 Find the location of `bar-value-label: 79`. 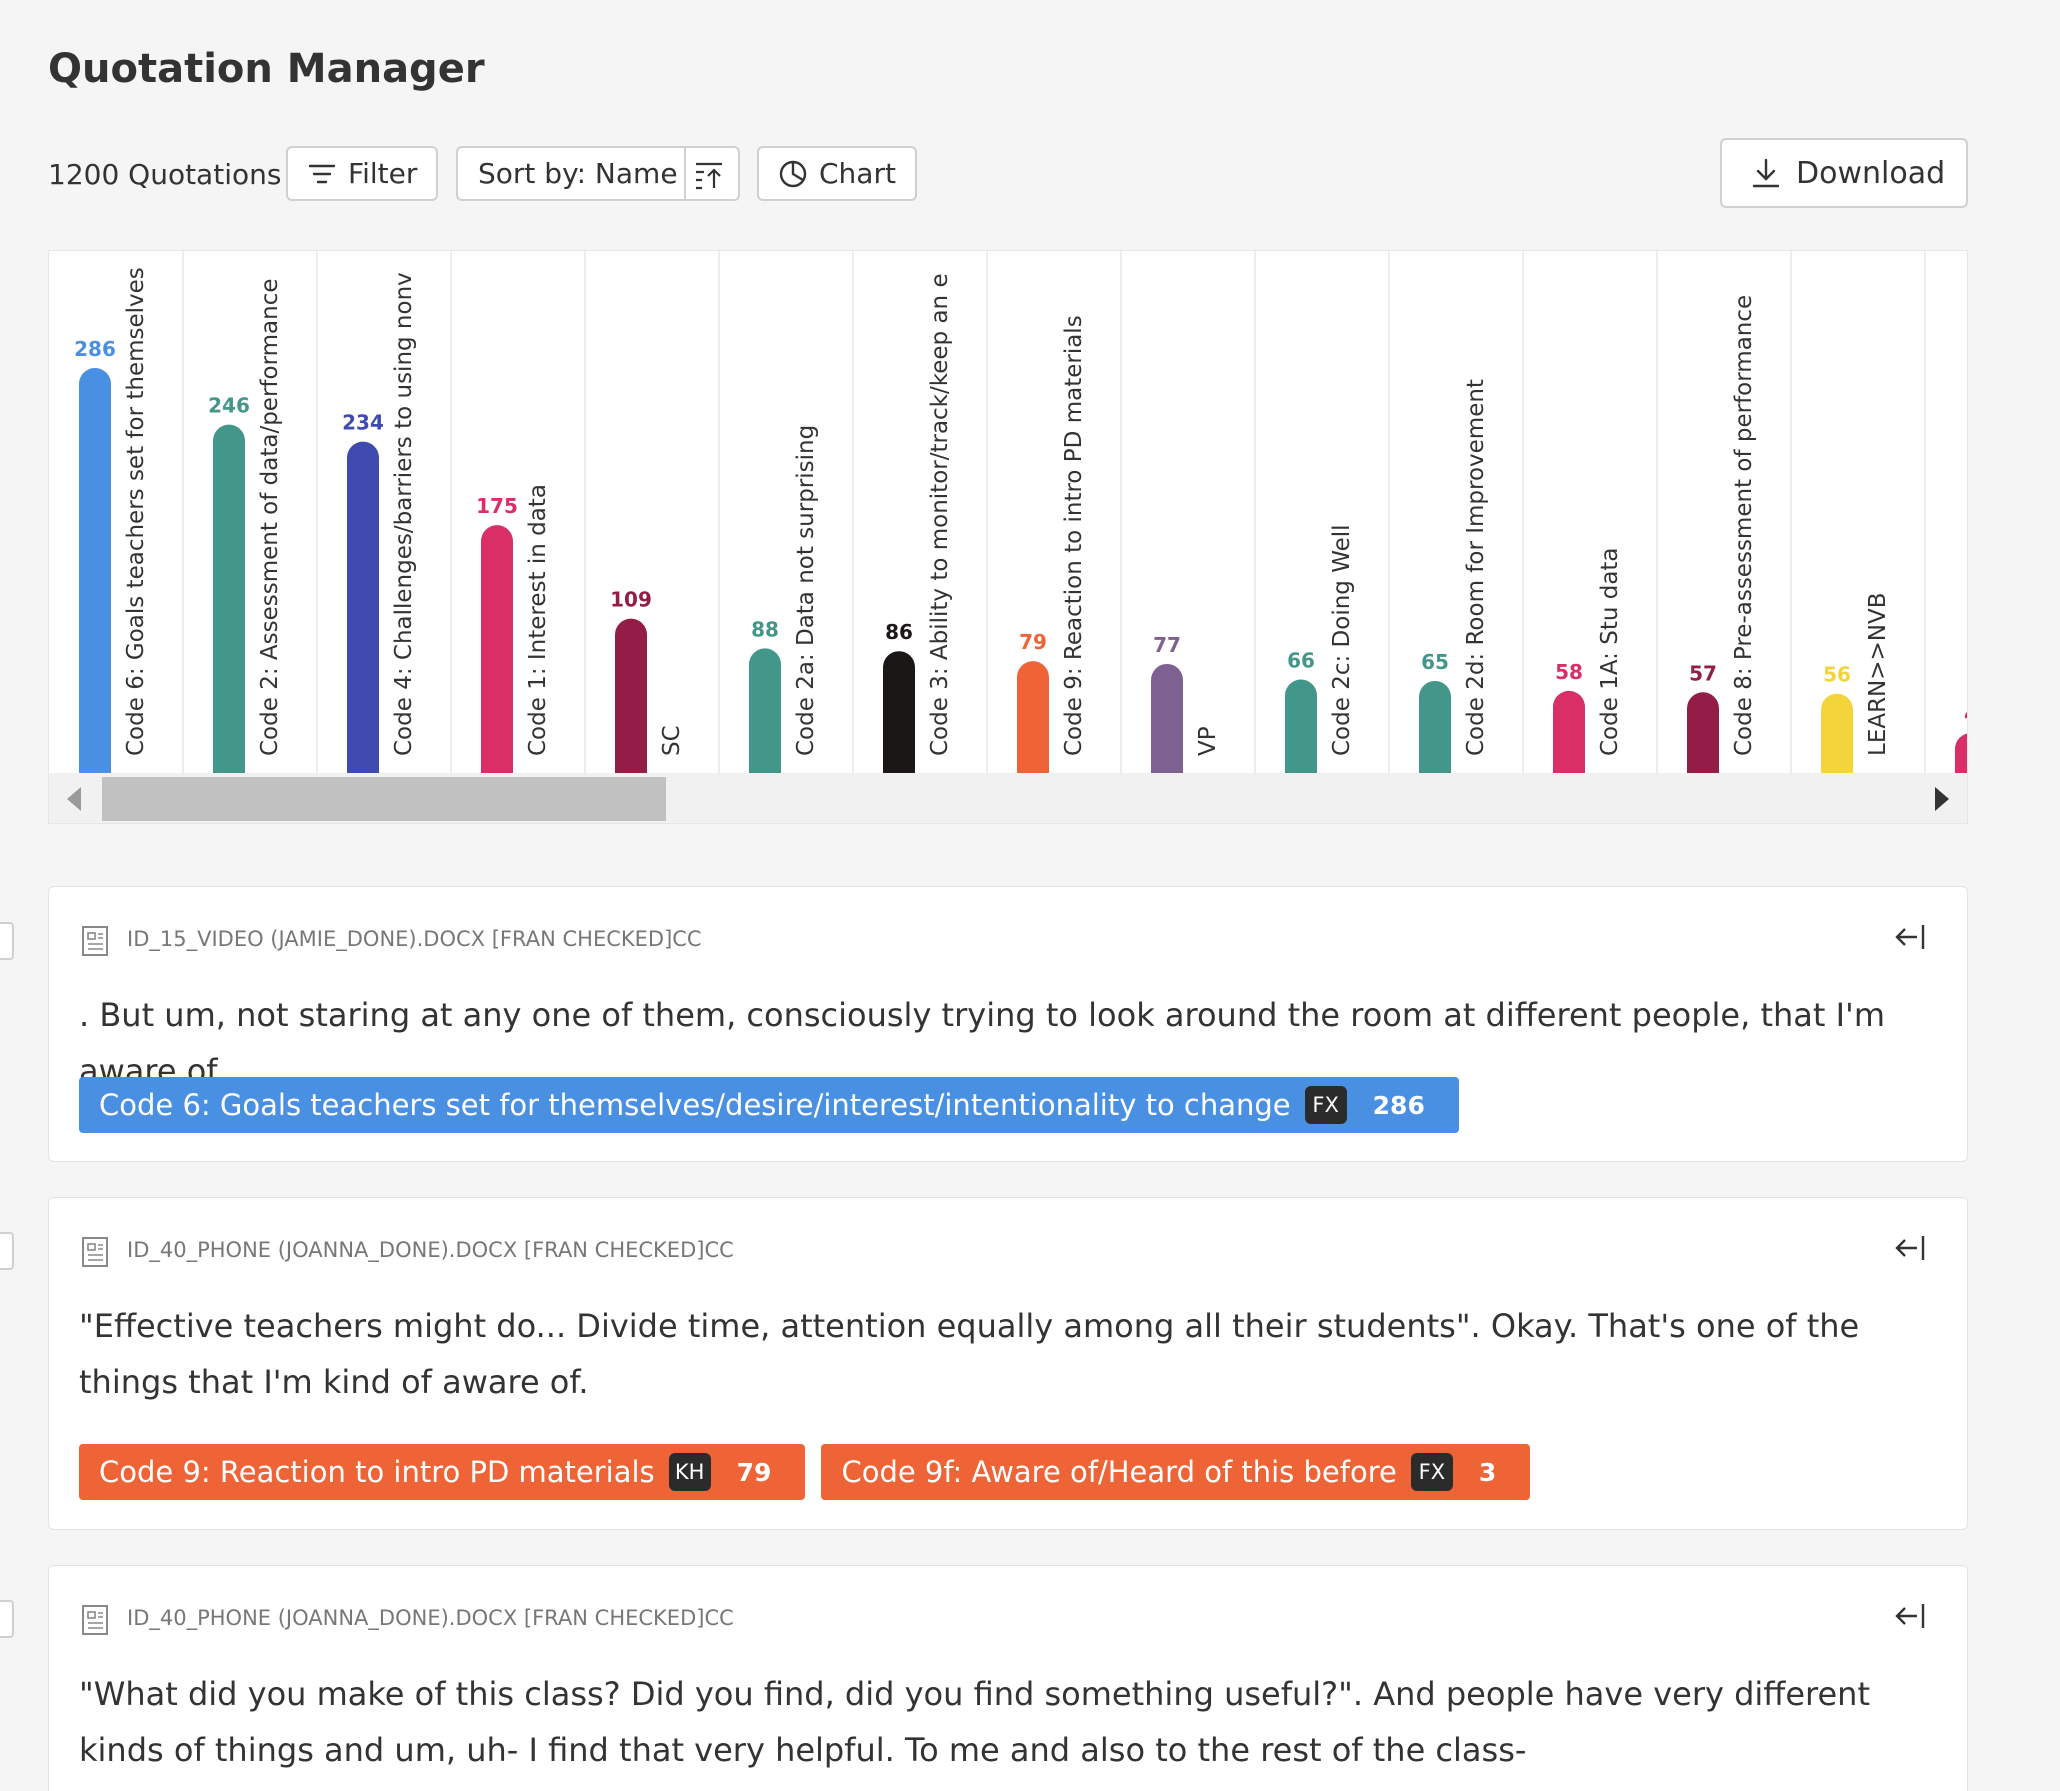

bar-value-label: 79 is located at coordinates (1033, 642).